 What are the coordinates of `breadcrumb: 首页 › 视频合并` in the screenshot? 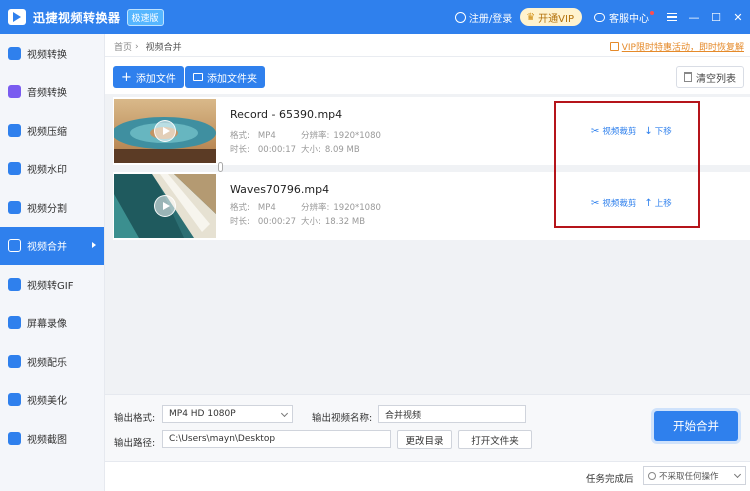 It's located at (148, 47).